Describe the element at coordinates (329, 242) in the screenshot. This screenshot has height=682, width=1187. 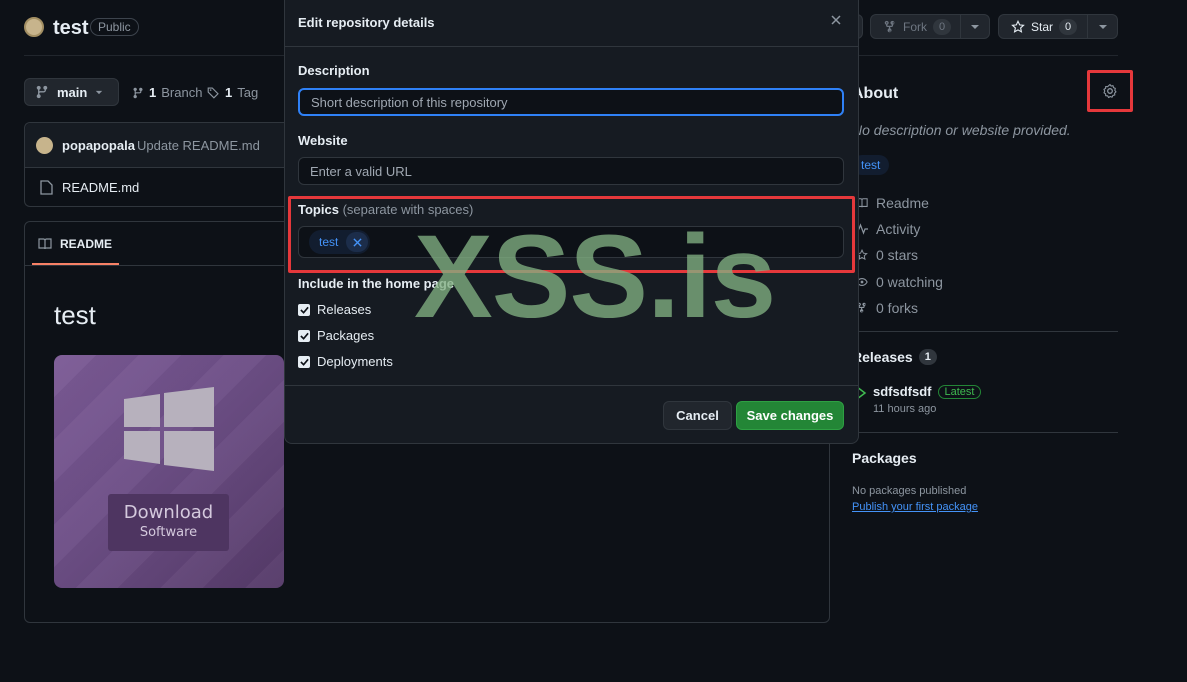
I see `topic-token-label: test` at that location.